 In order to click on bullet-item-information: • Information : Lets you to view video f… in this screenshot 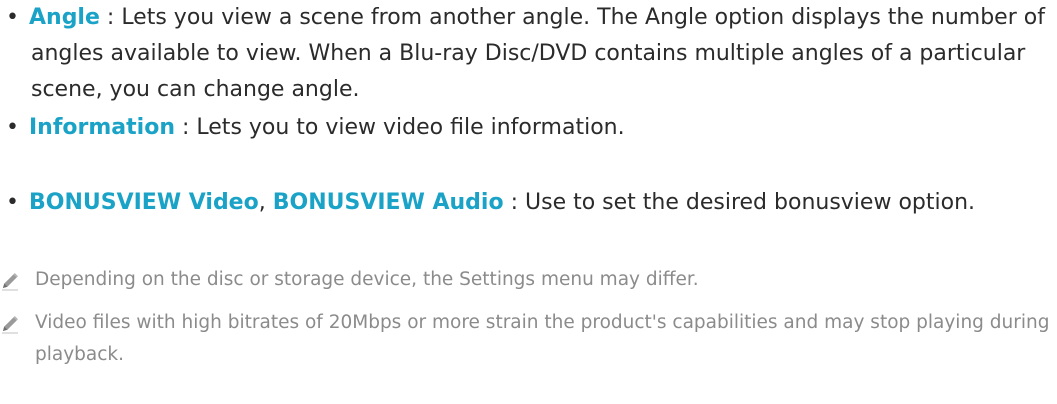, I will do `click(526, 128)`.